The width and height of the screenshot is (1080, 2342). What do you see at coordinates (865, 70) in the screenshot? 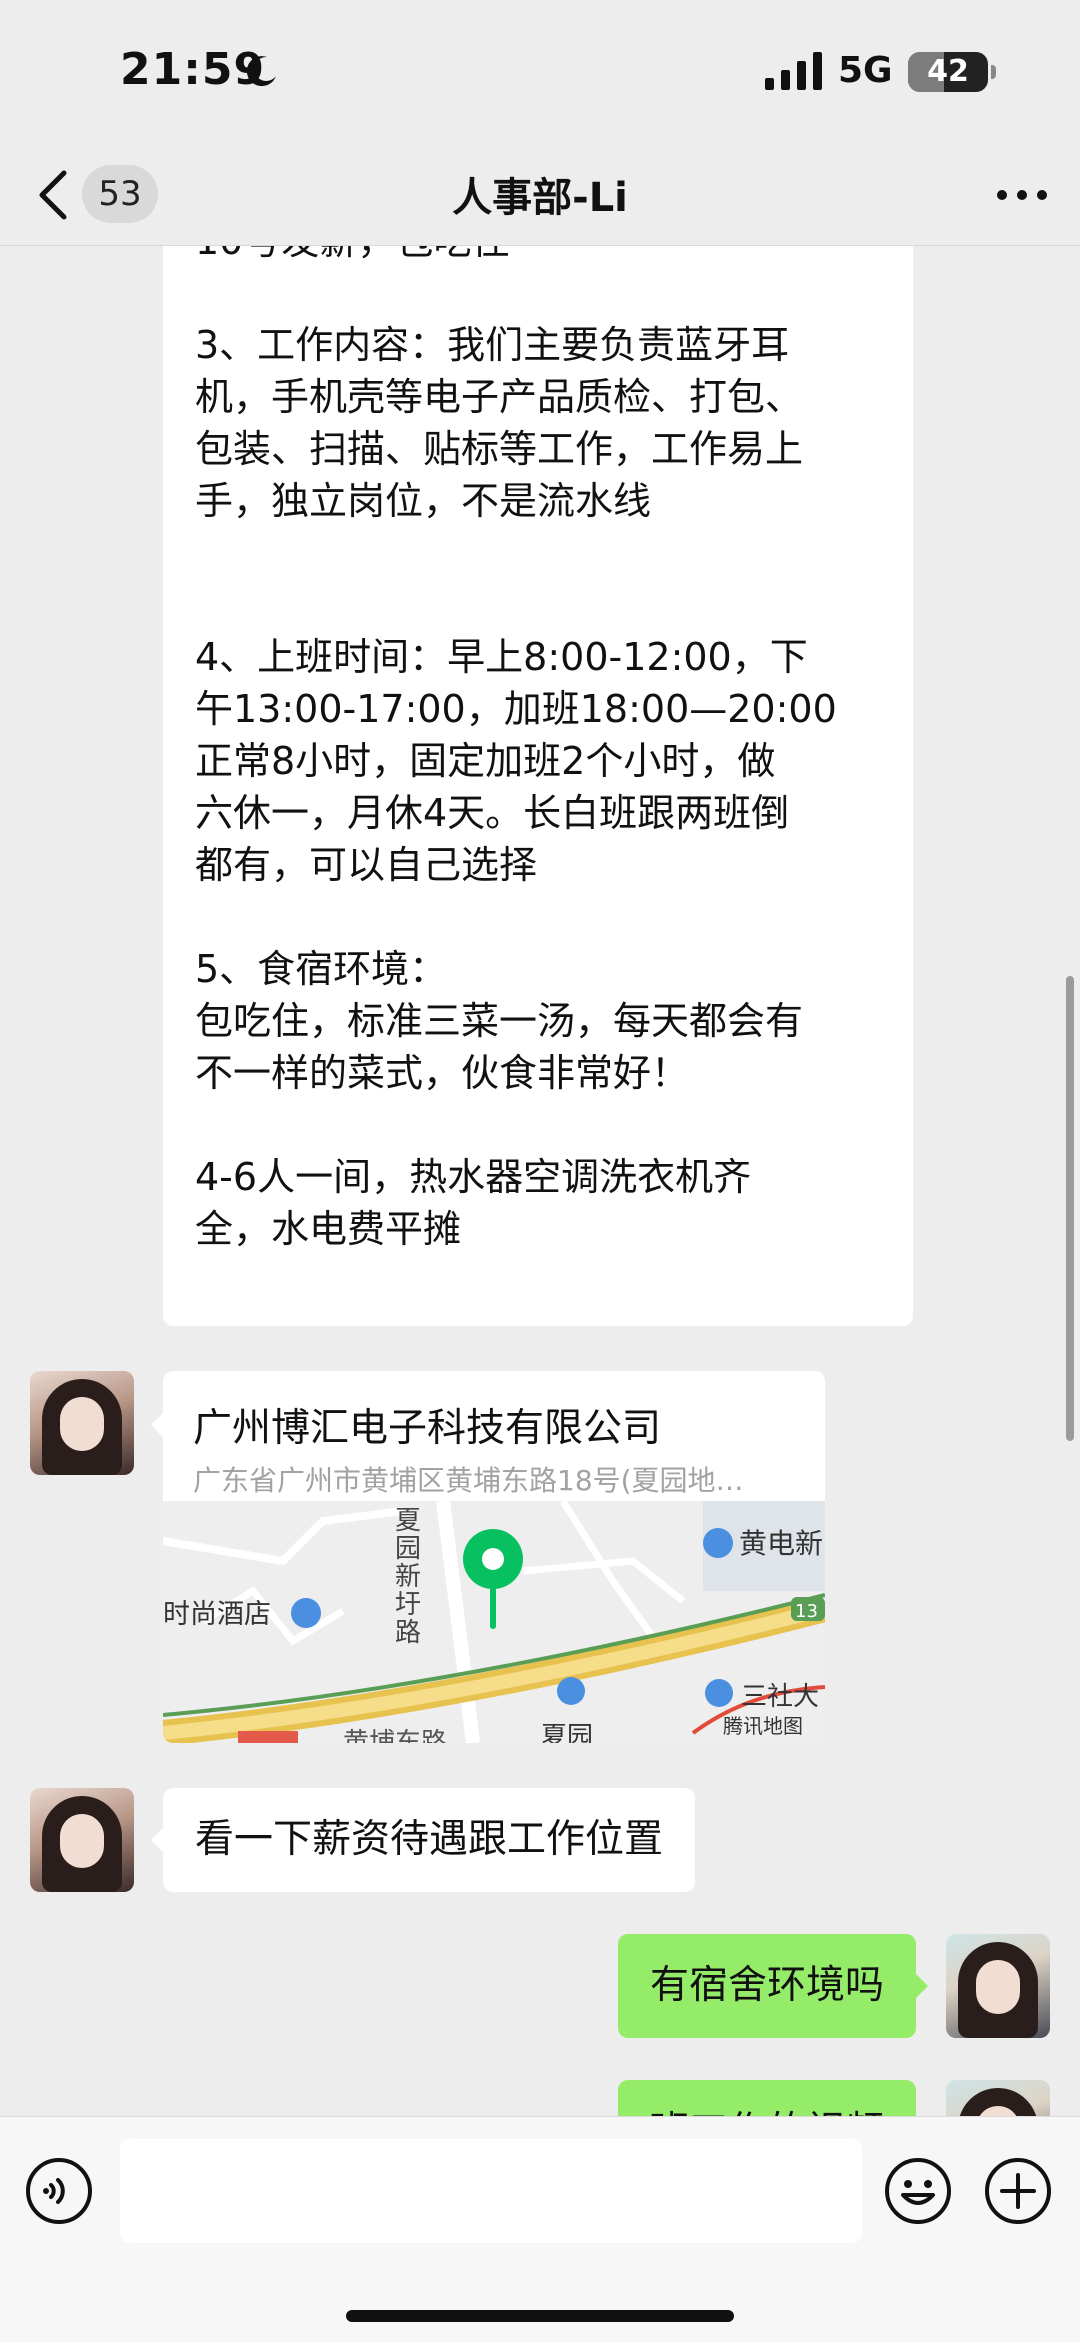
I see `network-type: 5G` at bounding box center [865, 70].